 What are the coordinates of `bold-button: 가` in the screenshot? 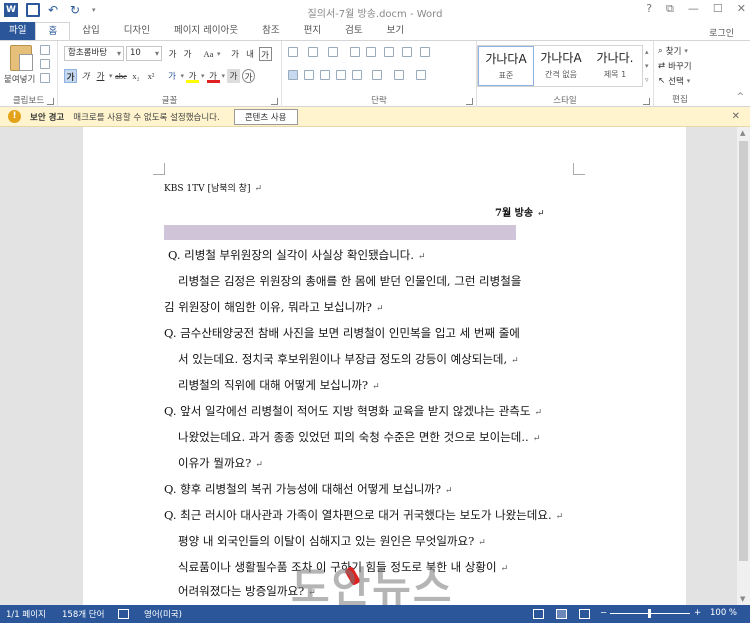 It's located at (70, 76).